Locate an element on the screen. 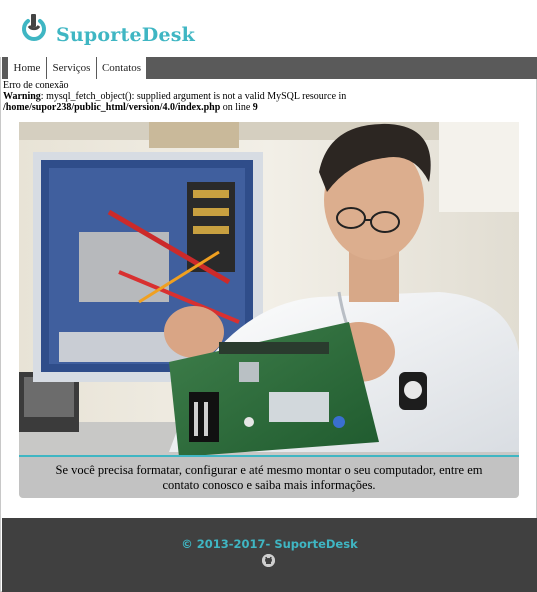 Image resolution: width=537 pixels, height=592 pixels. on-line-text: on line is located at coordinates (236, 107).